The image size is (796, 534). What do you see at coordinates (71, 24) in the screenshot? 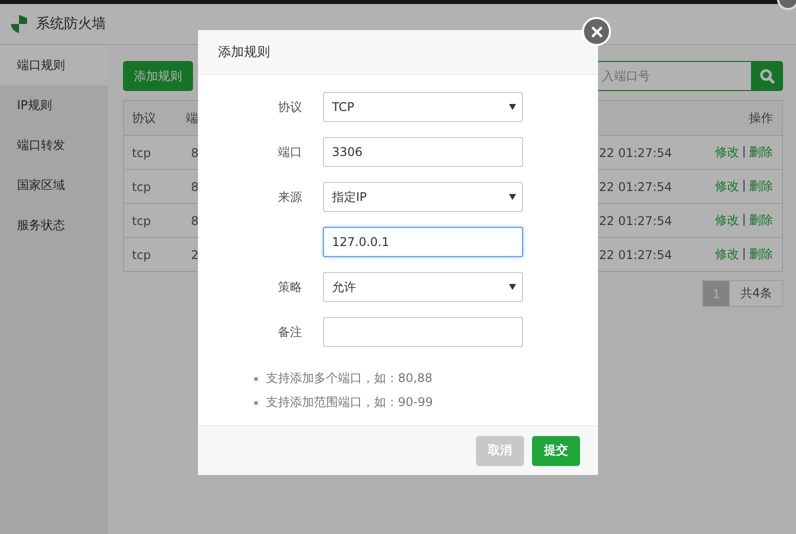
I see `window-title: 系统防火墙` at bounding box center [71, 24].